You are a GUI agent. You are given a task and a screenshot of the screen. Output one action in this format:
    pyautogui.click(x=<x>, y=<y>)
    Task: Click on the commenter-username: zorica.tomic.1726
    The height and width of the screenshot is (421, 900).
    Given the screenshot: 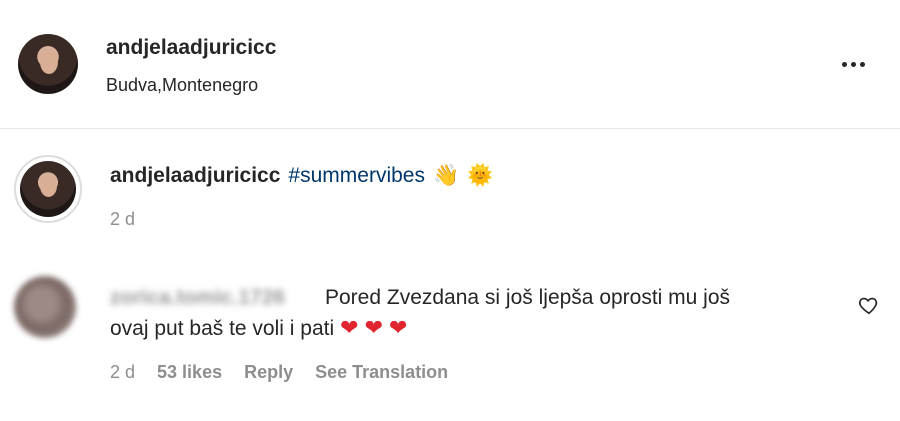 What is the action you would take?
    pyautogui.click(x=197, y=298)
    